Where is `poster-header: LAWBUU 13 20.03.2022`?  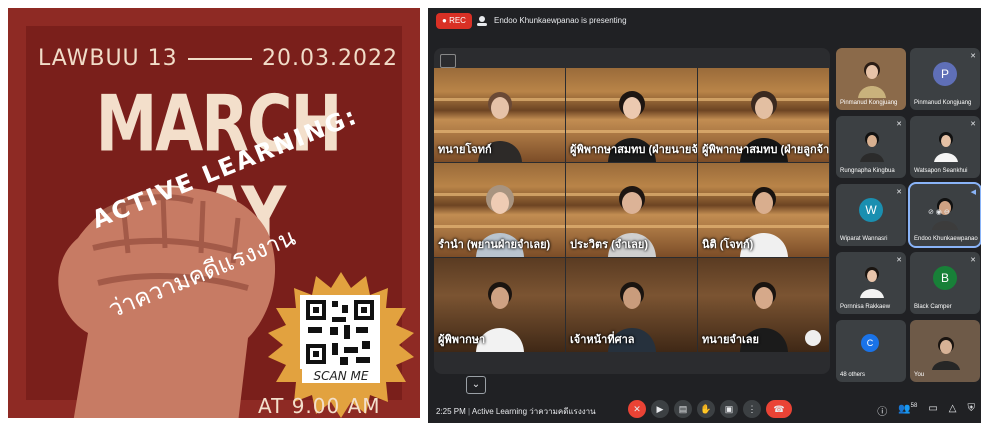 poster-header: LAWBUU 13 20.03.2022 is located at coordinates (218, 58).